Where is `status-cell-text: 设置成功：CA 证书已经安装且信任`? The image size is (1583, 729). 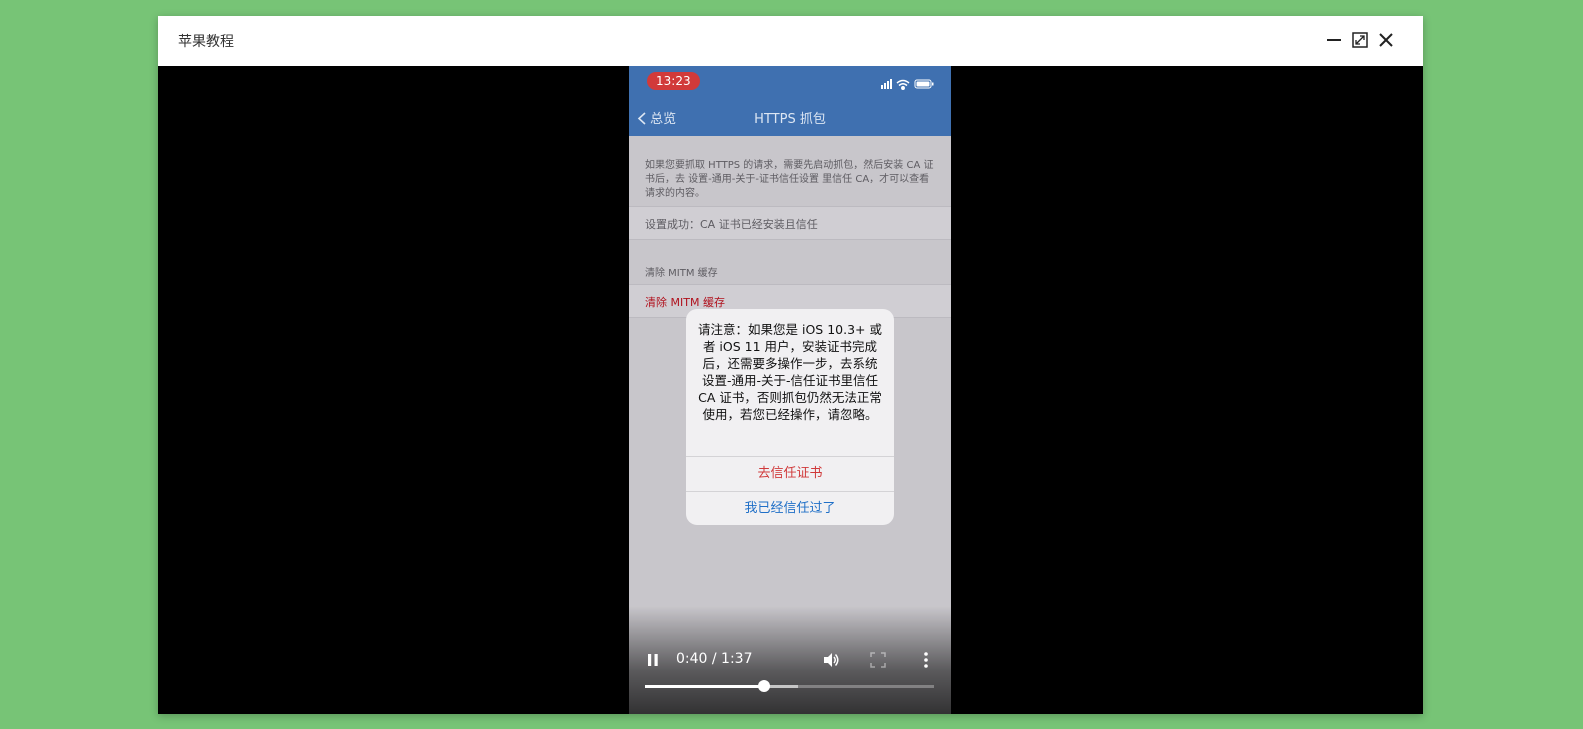 status-cell-text: 设置成功：CA 证书已经安装且信任 is located at coordinates (731, 224).